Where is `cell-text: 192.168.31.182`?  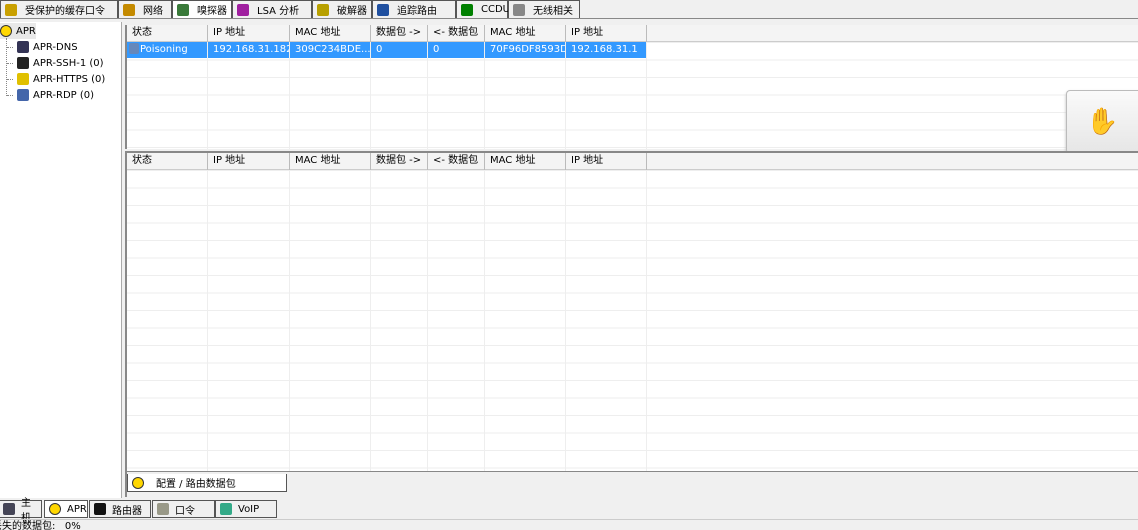
cell-text: 192.168.31.182 is located at coordinates (251, 49).